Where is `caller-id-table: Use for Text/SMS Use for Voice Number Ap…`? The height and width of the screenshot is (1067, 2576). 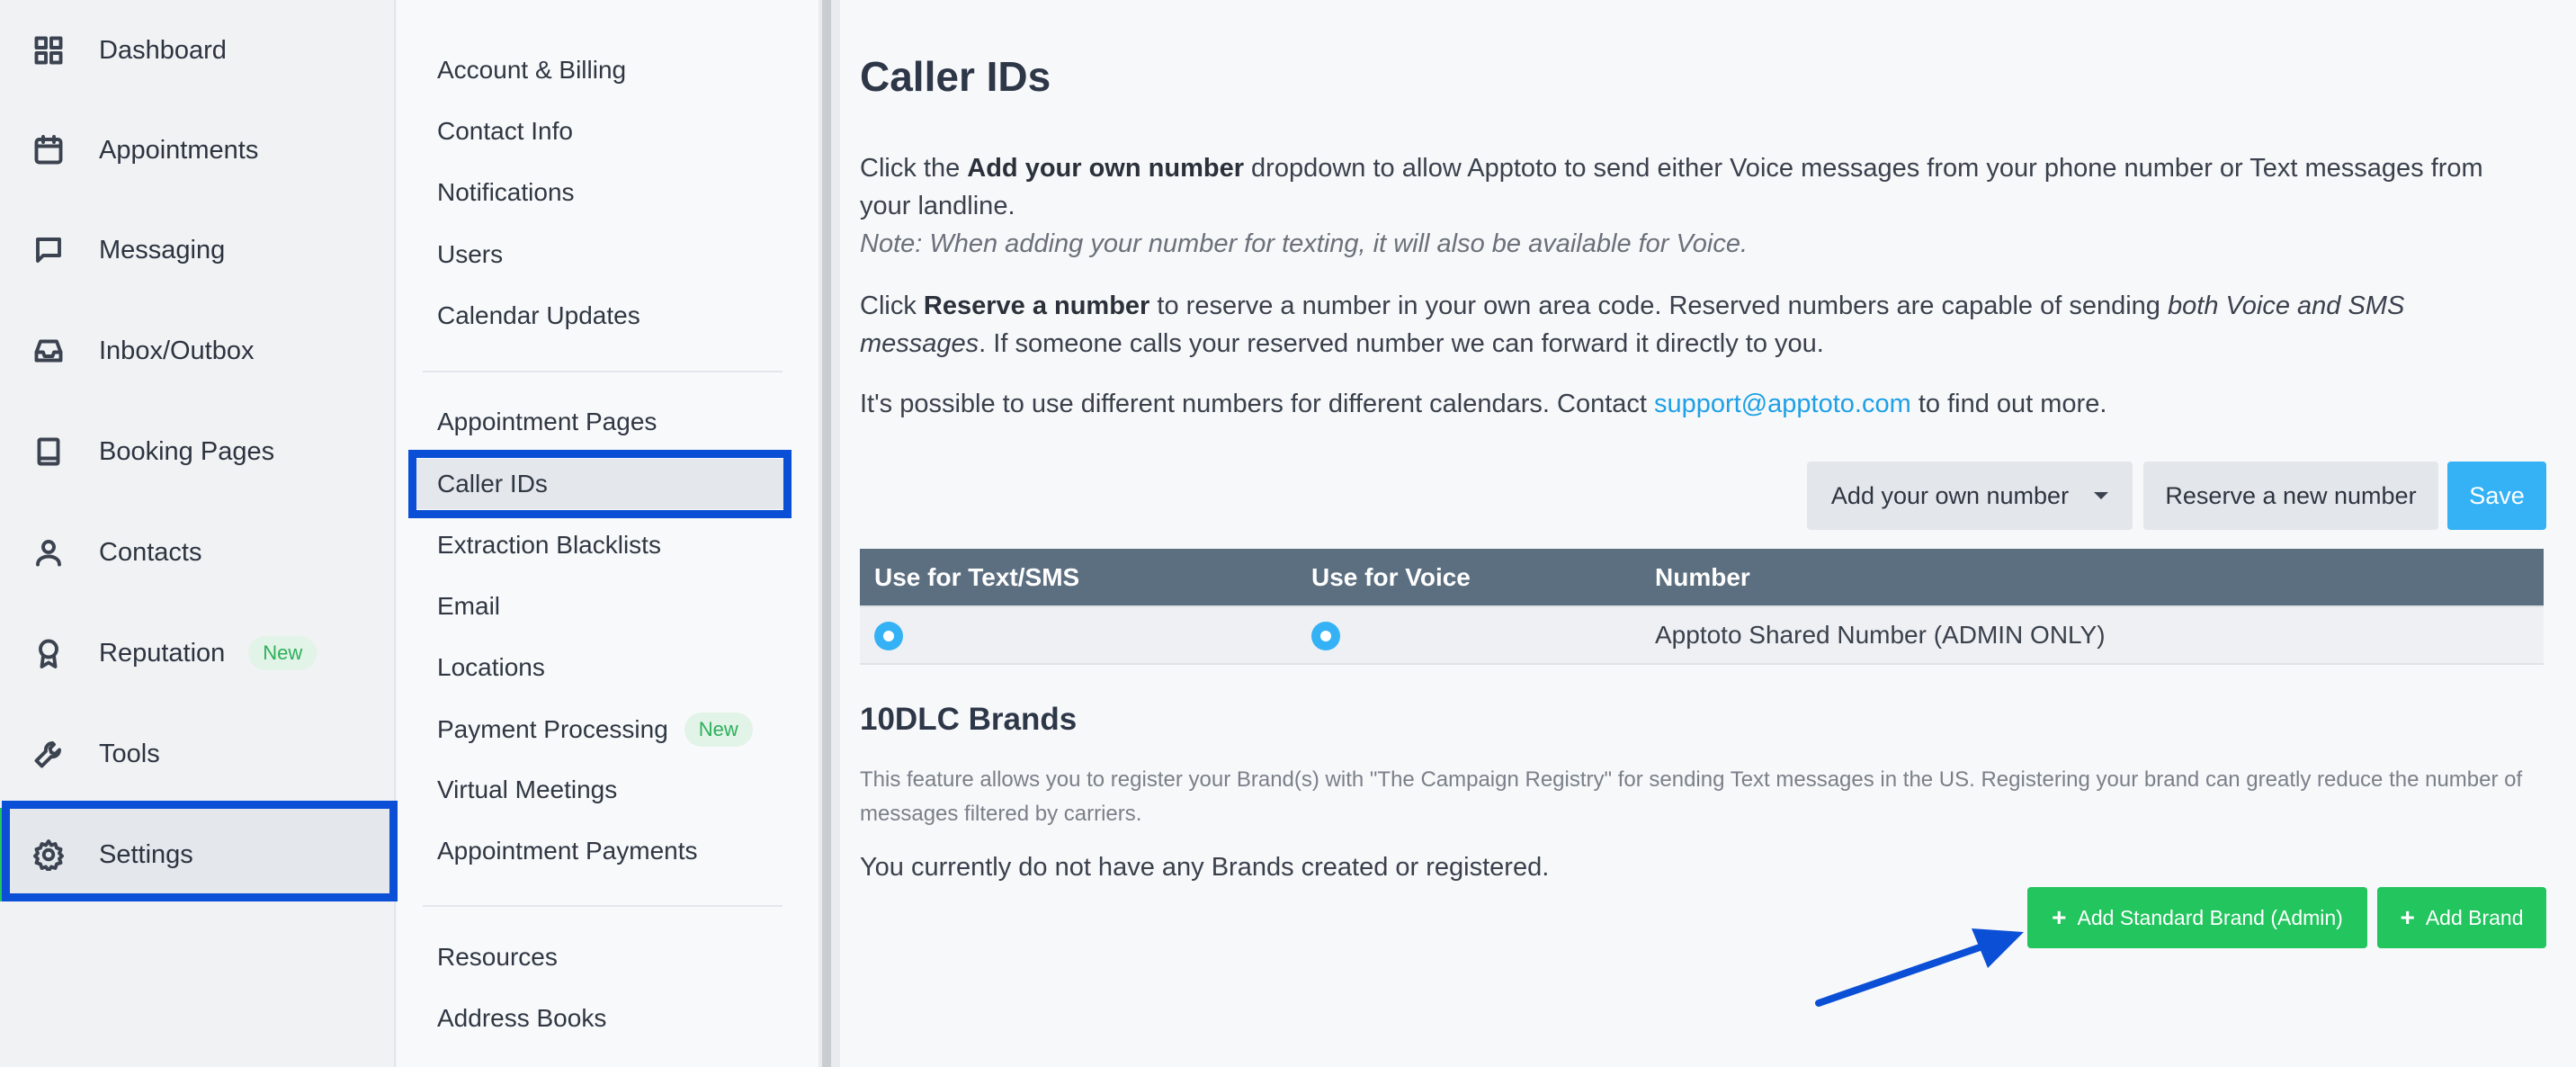
caller-id-table: Use for Text/SMS Use for Voice Number Ap… is located at coordinates (1702, 607).